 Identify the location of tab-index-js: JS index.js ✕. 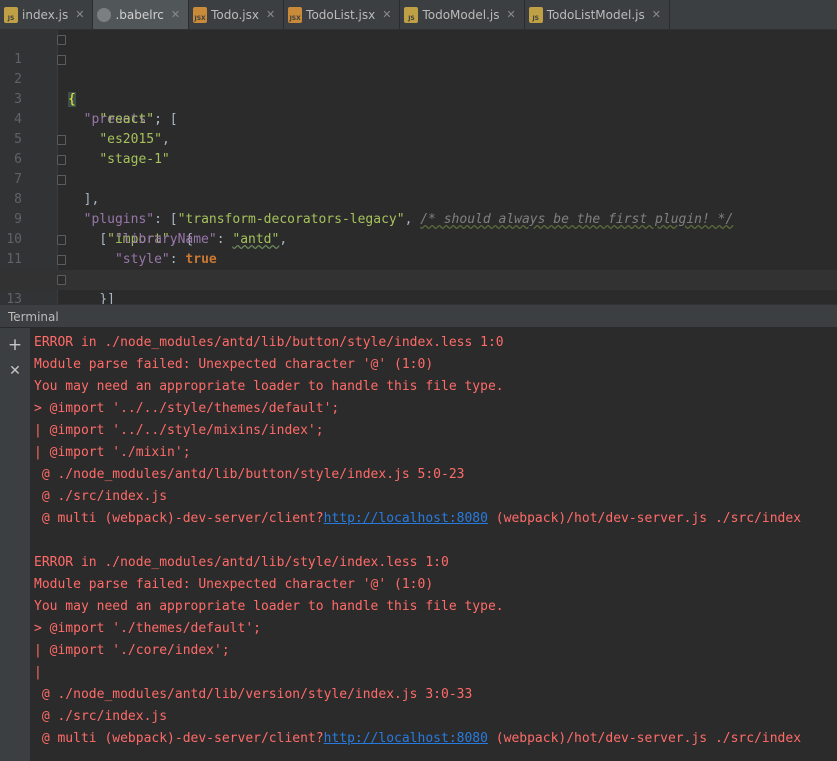
(47, 14).